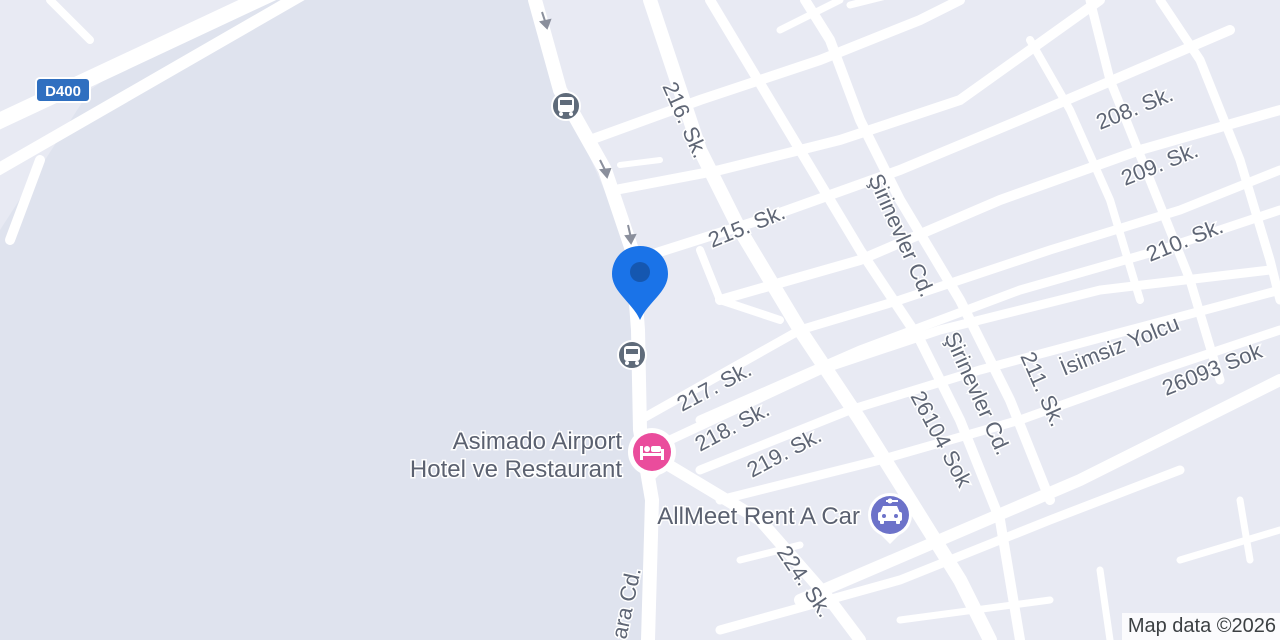 The image size is (1280, 640). Describe the element at coordinates (537, 442) in the screenshot. I see `hotel-name-line1: Asimado Airport` at that location.